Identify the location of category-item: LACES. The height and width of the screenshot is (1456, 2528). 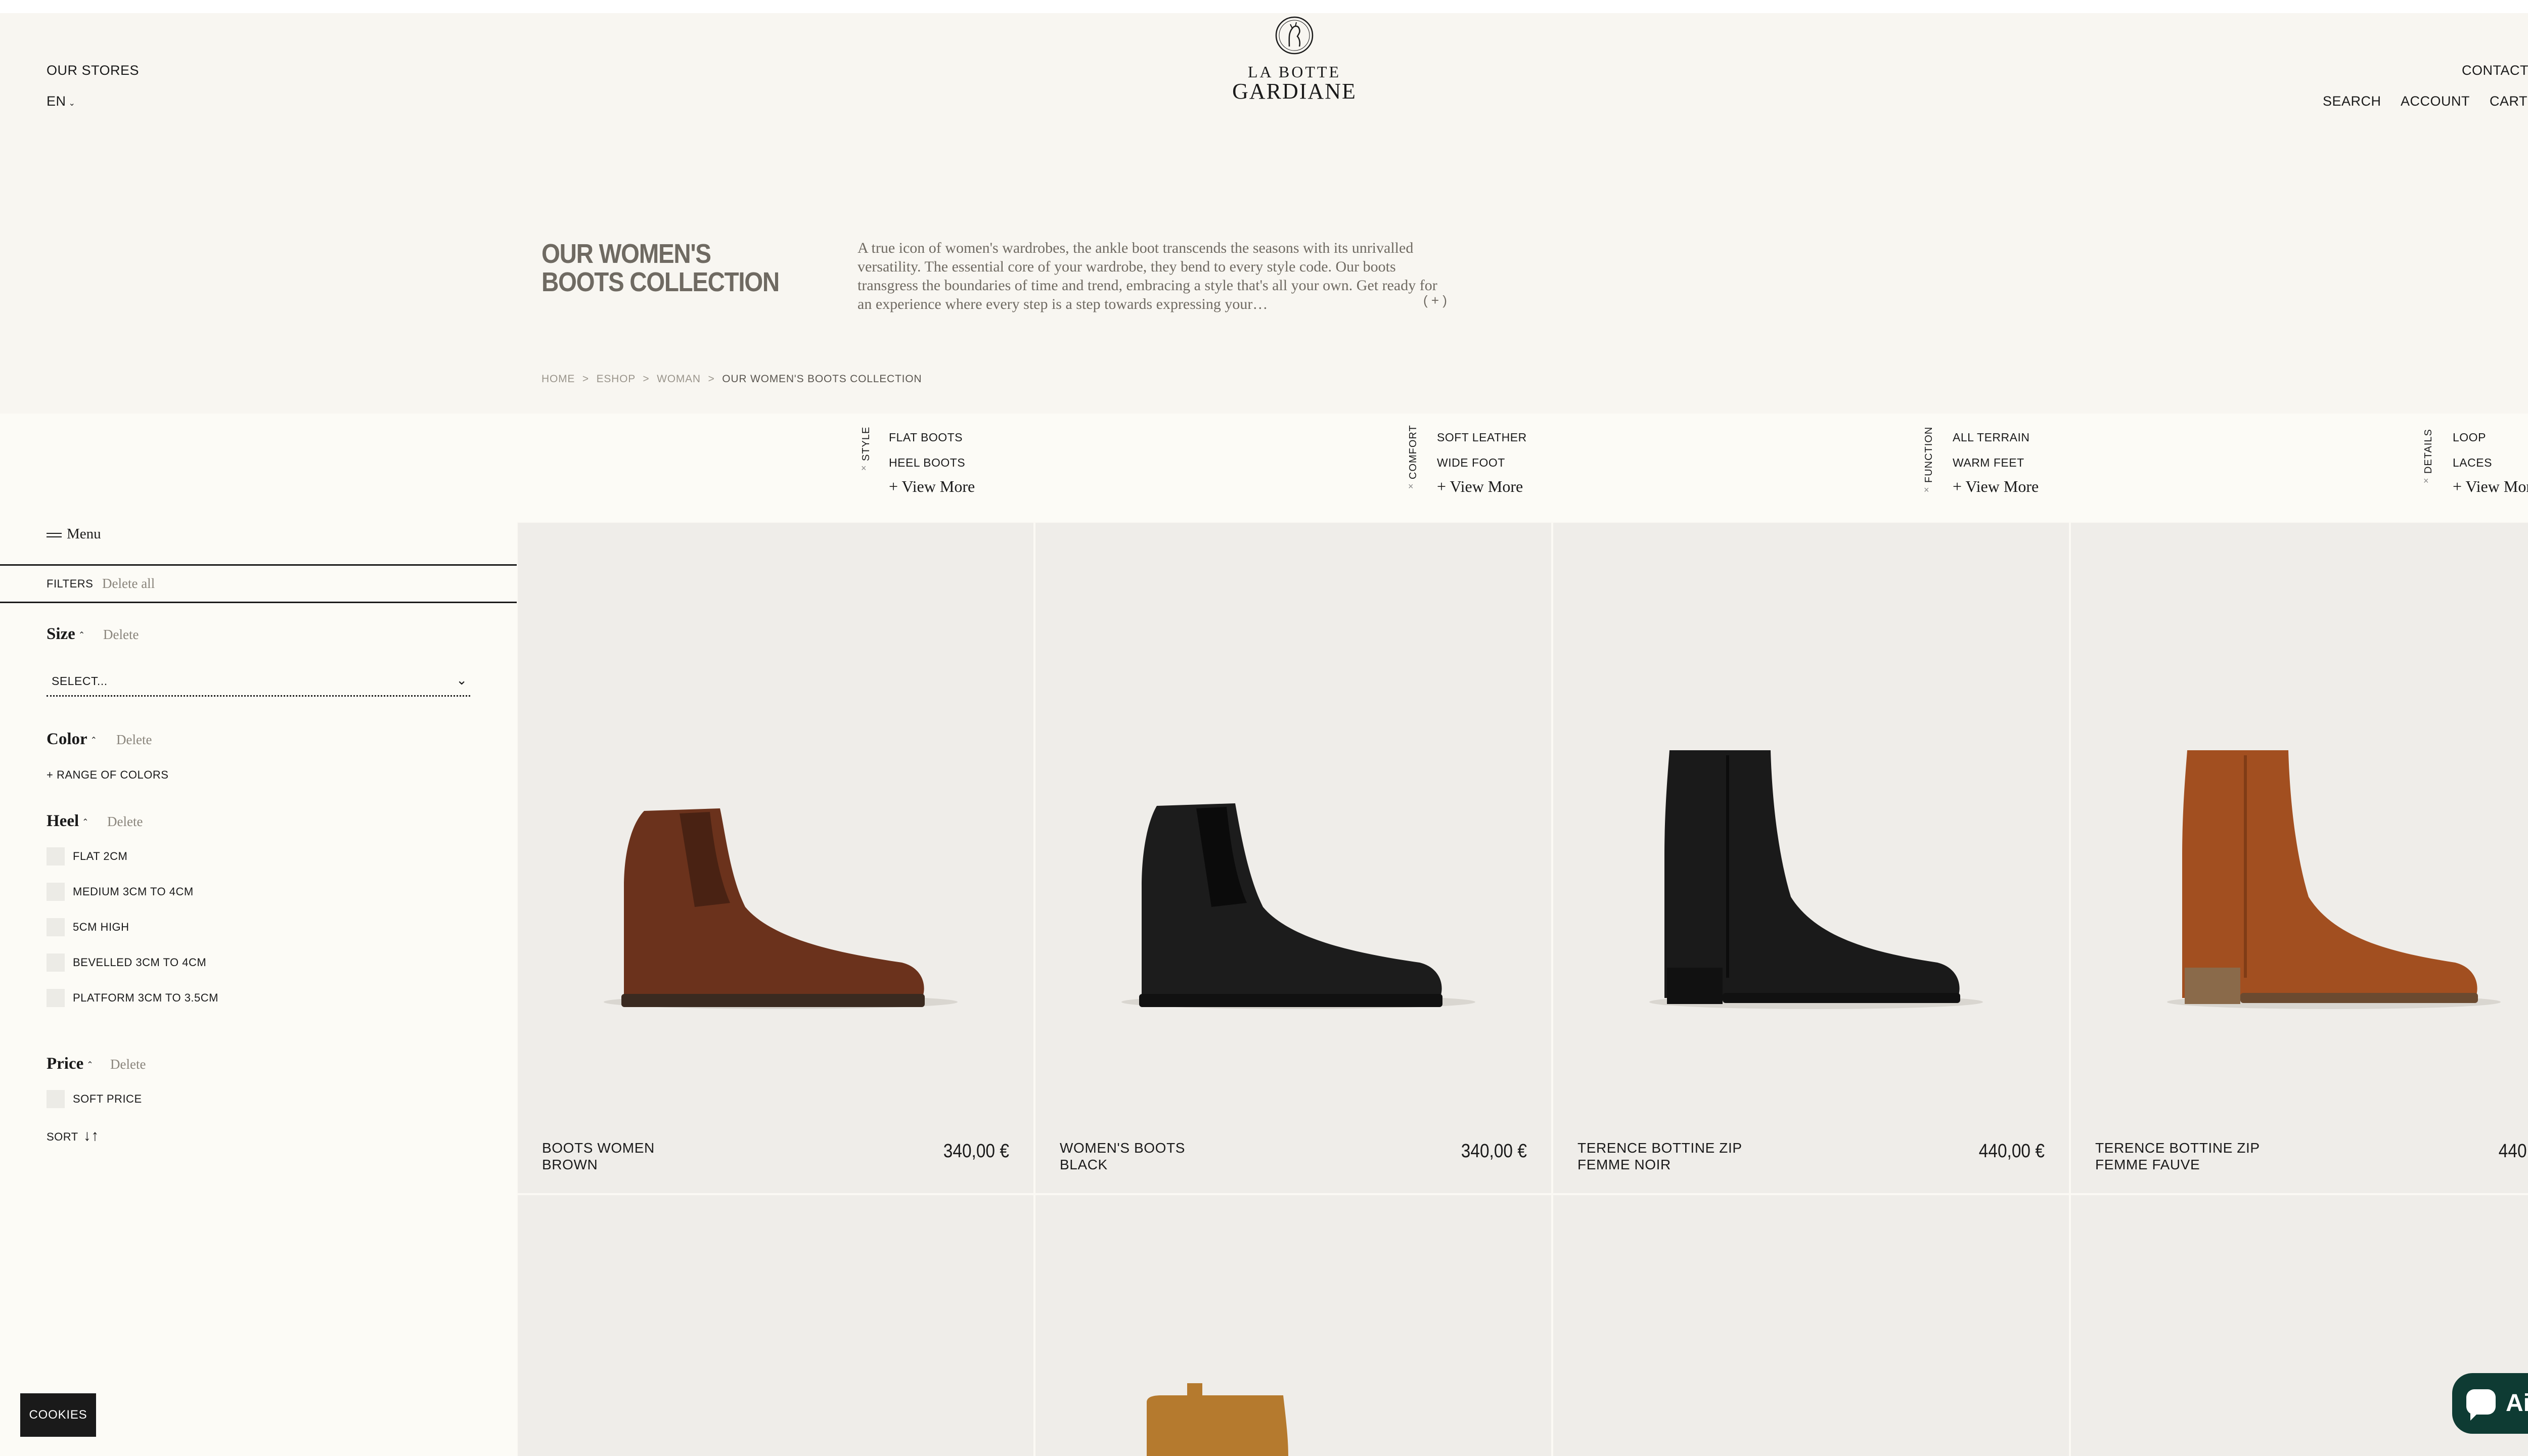
(2473, 463).